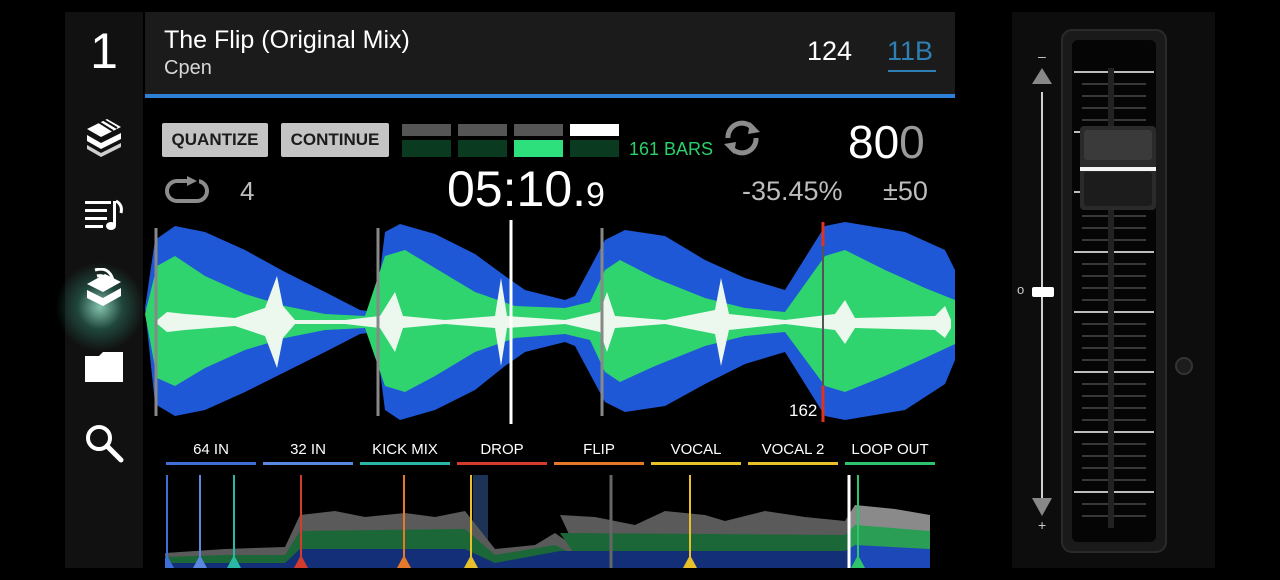 Image resolution: width=1280 pixels, height=580 pixels. I want to click on collection-icon, so click(104, 136).